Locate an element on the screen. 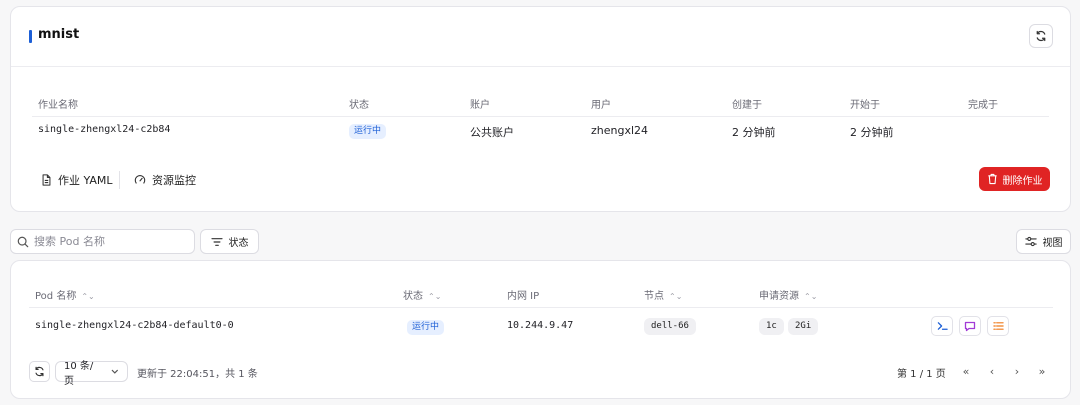 The image size is (1080, 405). col-completed: 完成于 is located at coordinates (983, 105).